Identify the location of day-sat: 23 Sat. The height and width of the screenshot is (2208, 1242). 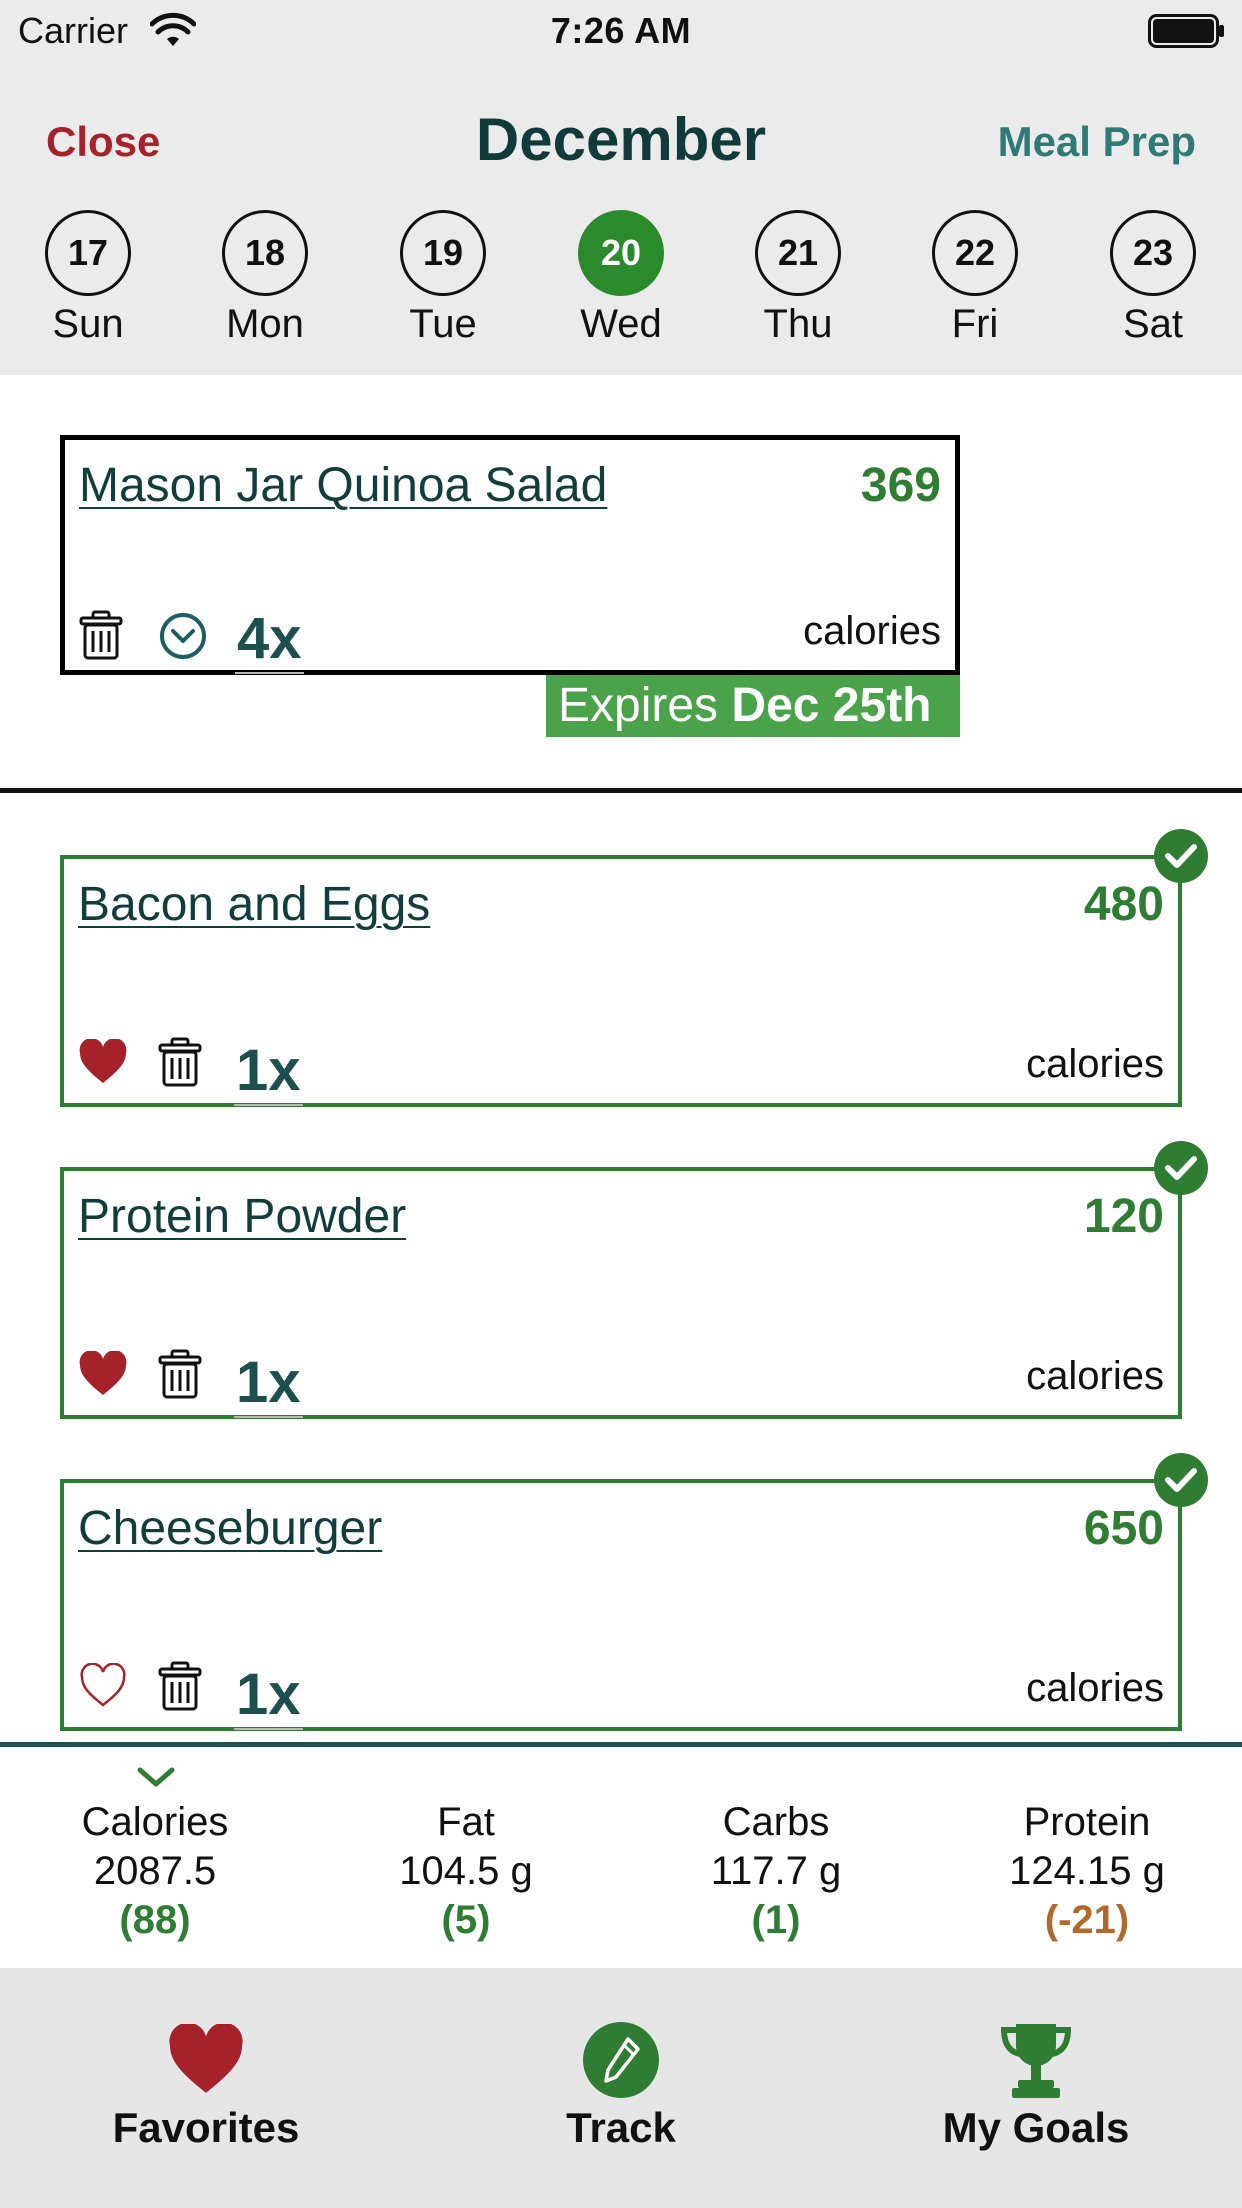
(1153, 278).